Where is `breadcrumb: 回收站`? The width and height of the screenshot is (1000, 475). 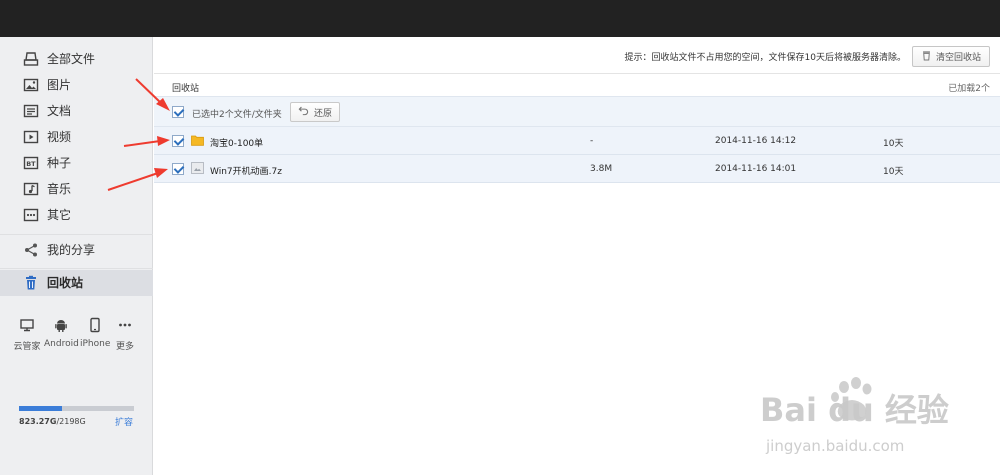
breadcrumb: 回收站 is located at coordinates (186, 89).